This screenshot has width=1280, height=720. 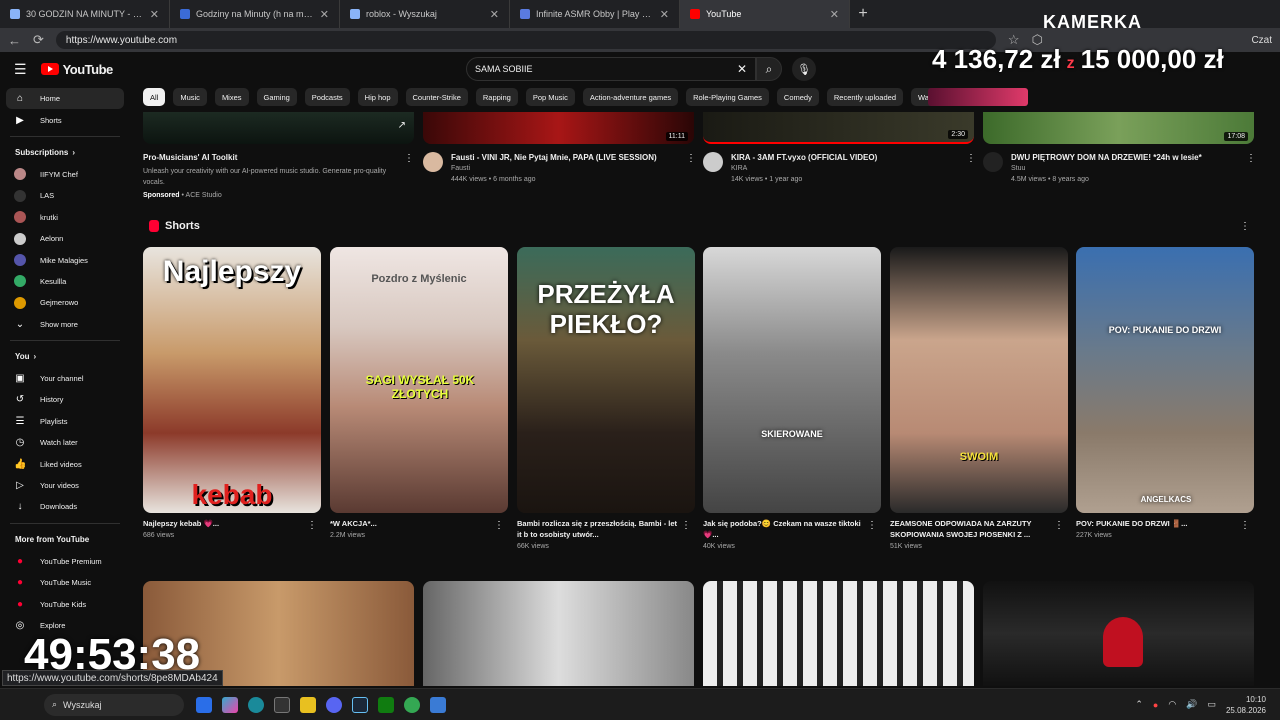 I want to click on url-field: https://www.youtube.com, so click(x=525, y=40).